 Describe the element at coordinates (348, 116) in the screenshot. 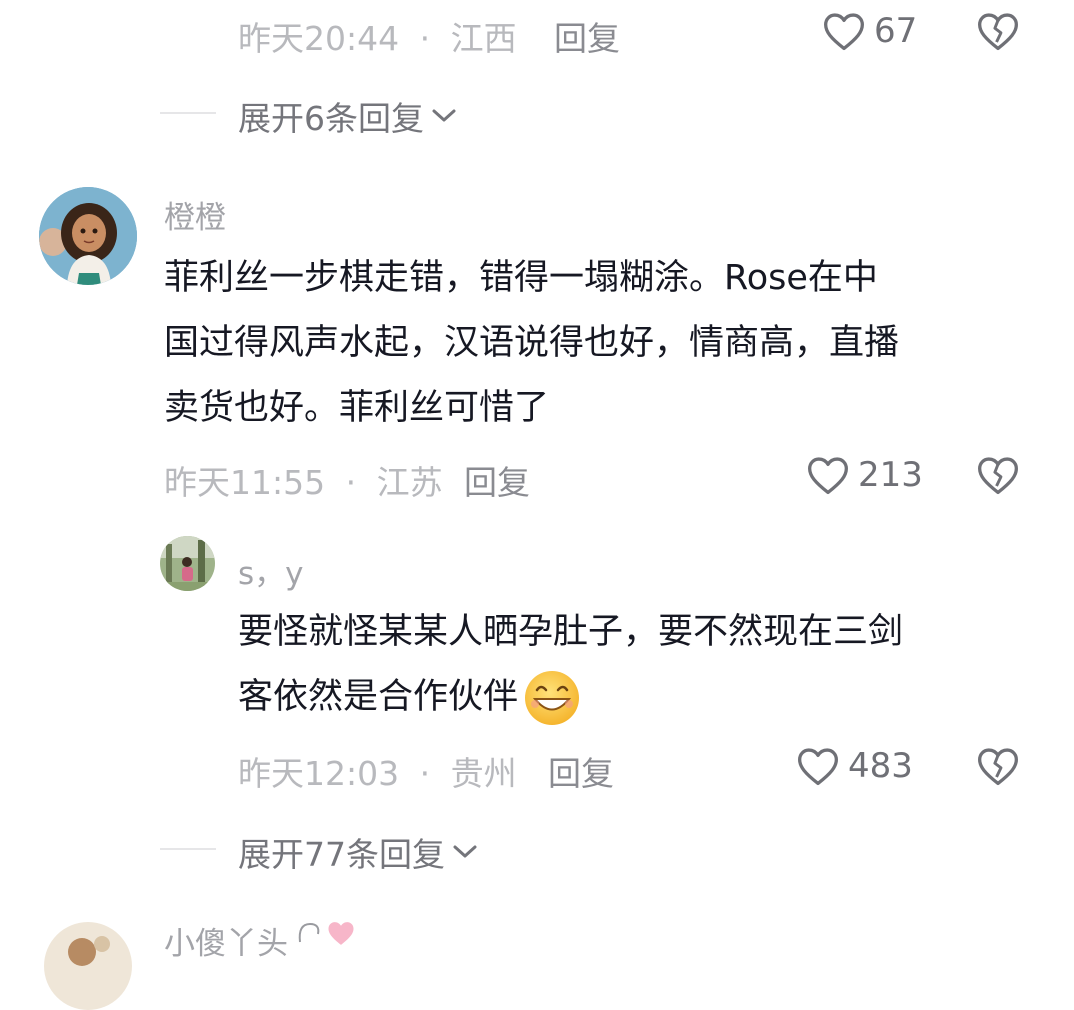

I see `expand-replies-button: 展开6条回复` at that location.